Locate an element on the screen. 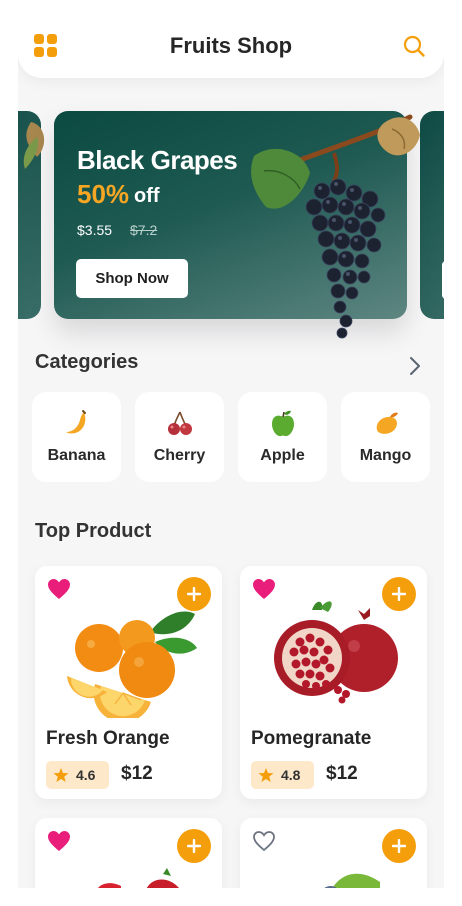 The image size is (462, 906). rating-value: 4.6 is located at coordinates (86, 775).